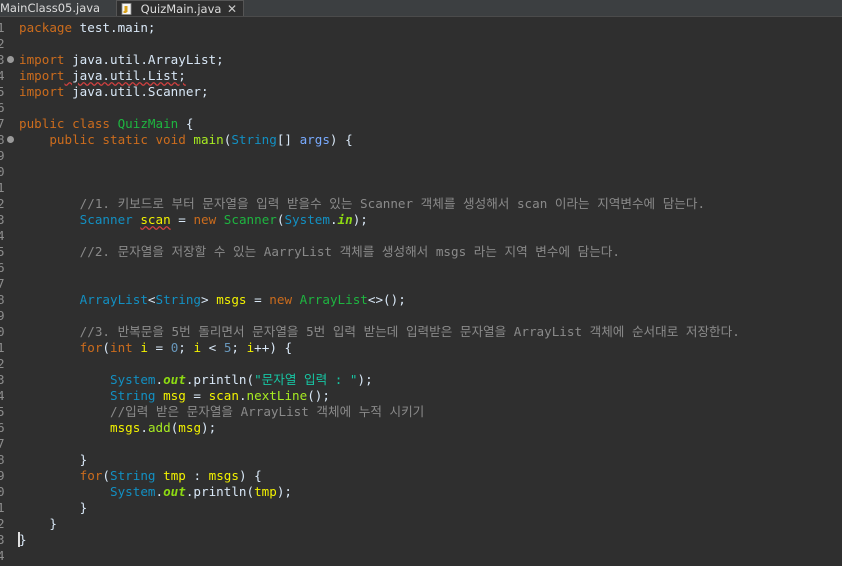 This screenshot has width=842, height=566. I want to click on code-text: System.out.println("문자열 입력 : ");, so click(196, 380).